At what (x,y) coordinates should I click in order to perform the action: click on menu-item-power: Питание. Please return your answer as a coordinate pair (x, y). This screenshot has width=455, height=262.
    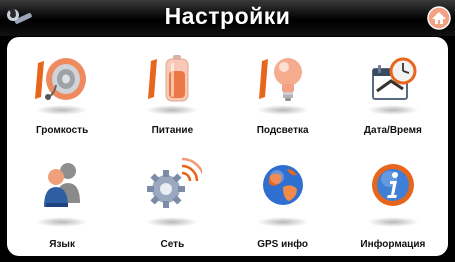
    Looking at the image, I should click on (172, 98).